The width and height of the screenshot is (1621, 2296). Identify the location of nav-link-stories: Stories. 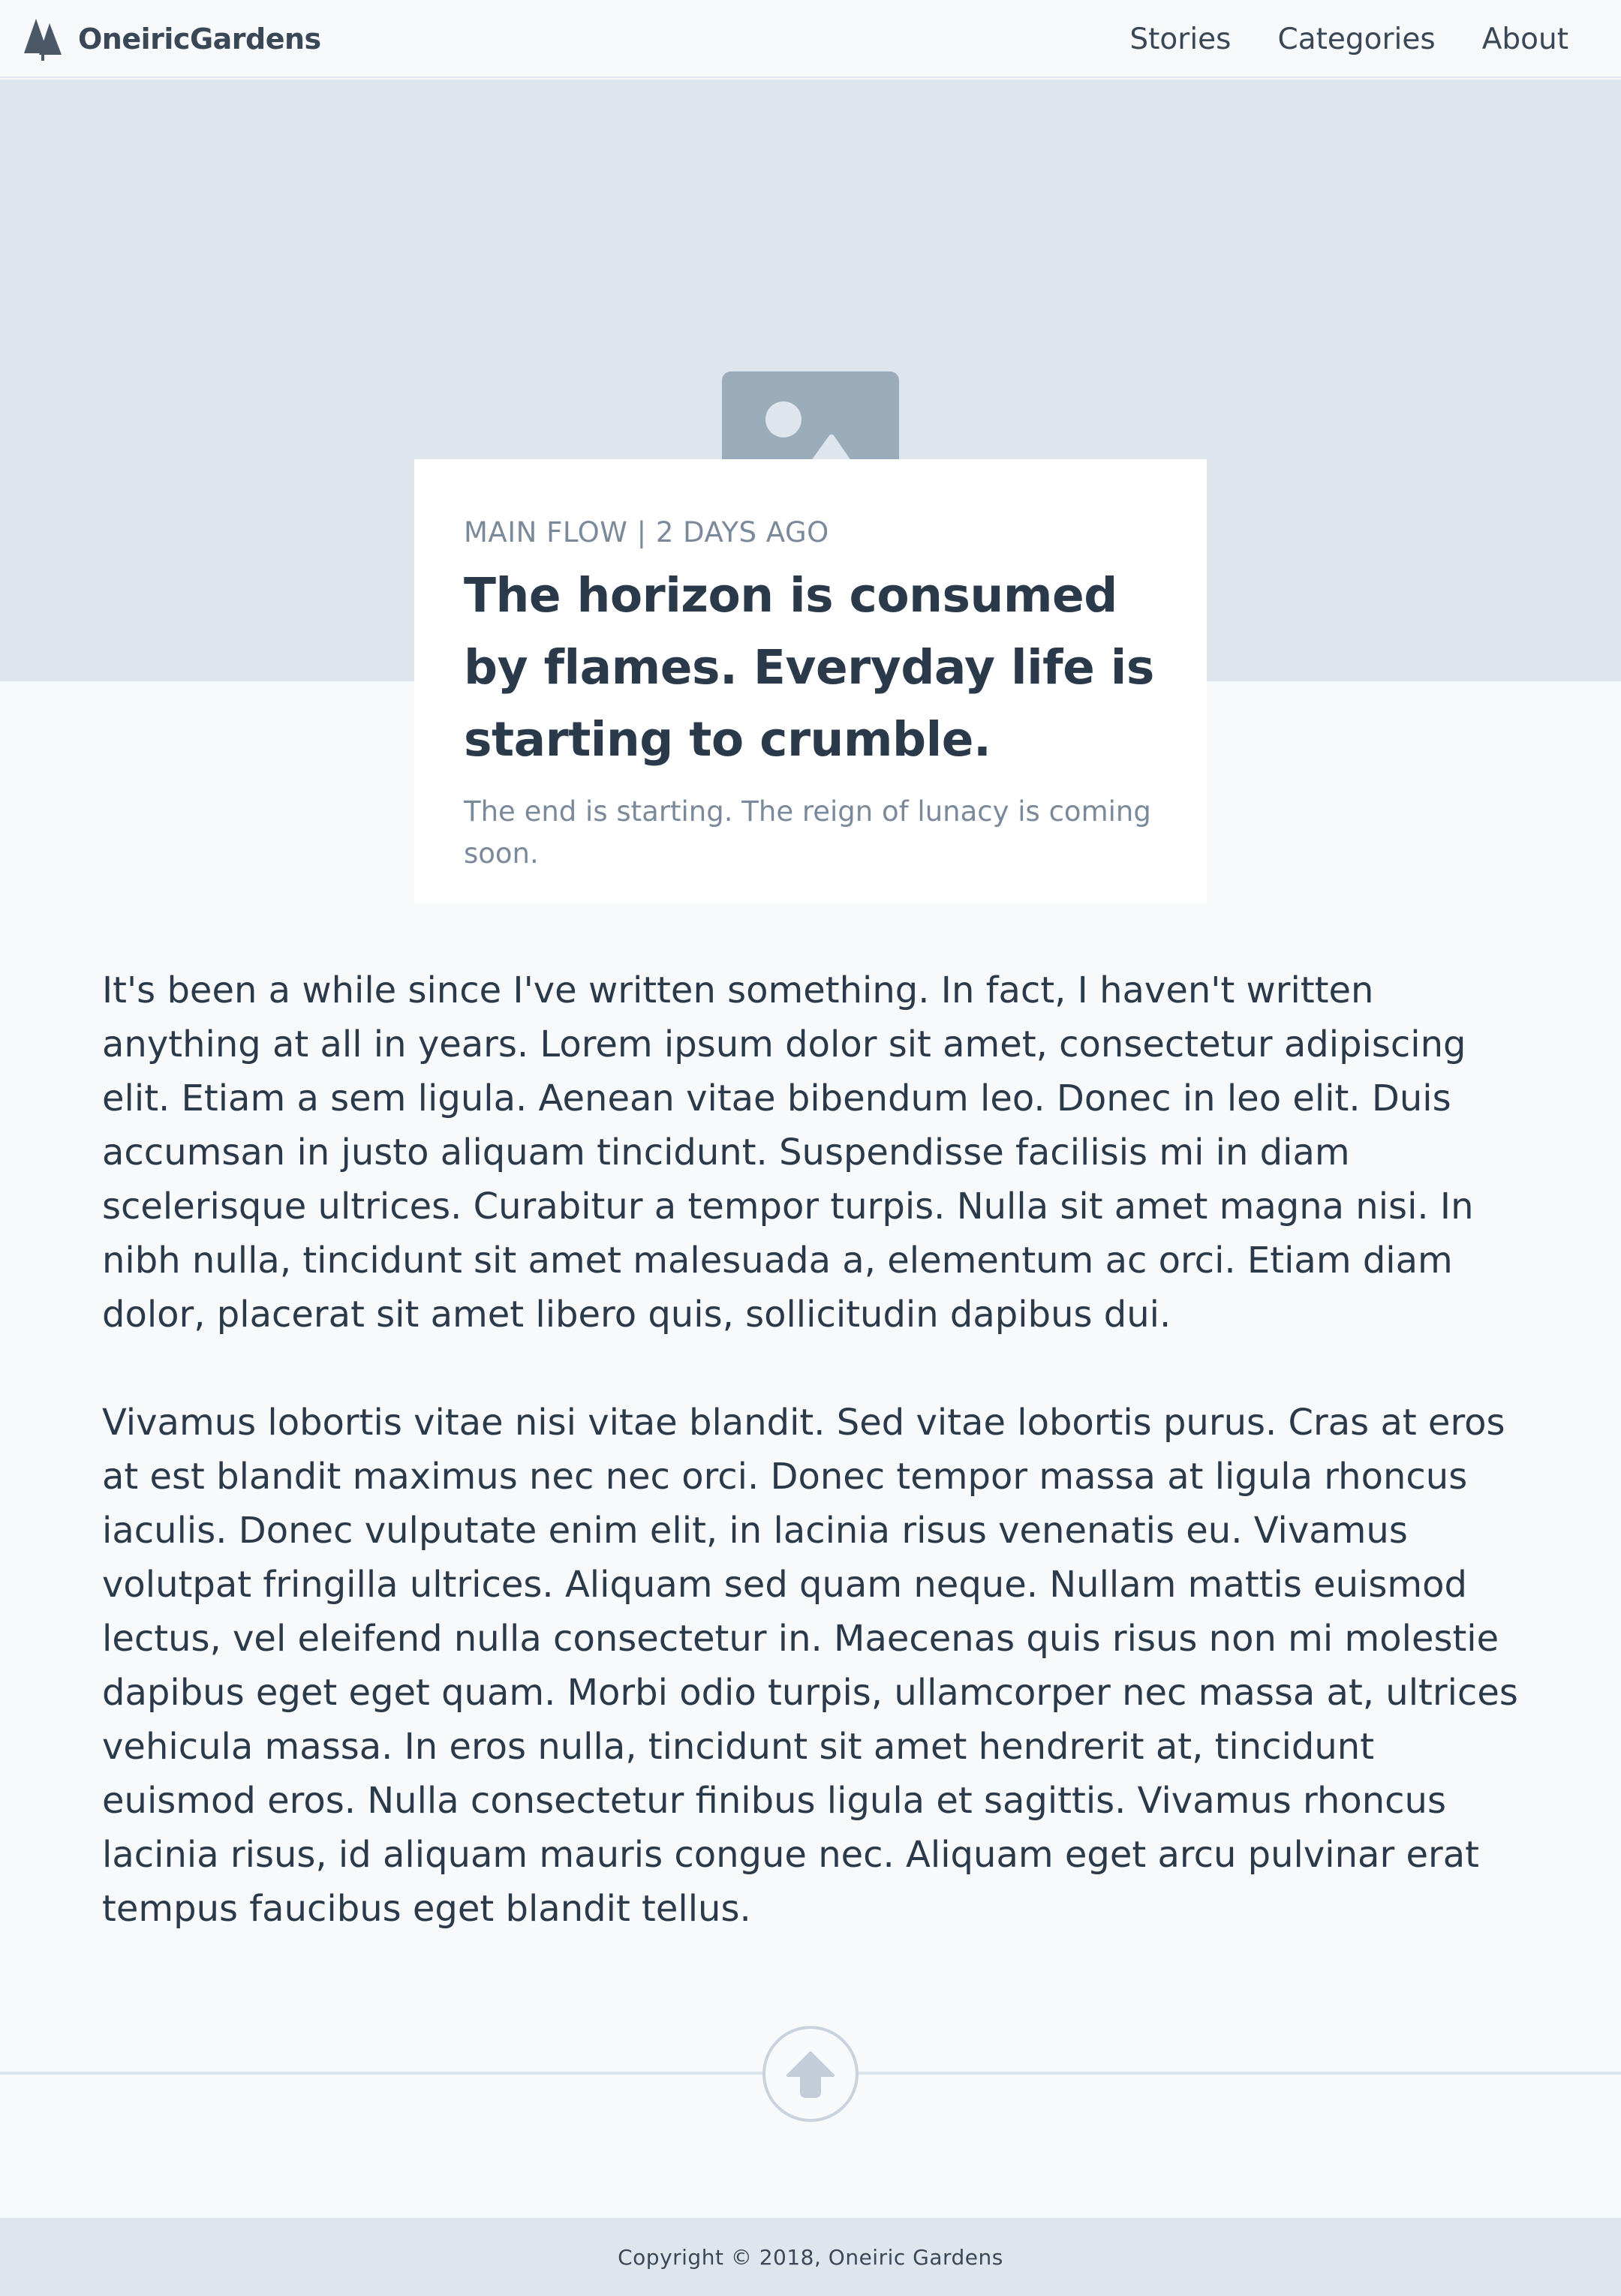
(1180, 39).